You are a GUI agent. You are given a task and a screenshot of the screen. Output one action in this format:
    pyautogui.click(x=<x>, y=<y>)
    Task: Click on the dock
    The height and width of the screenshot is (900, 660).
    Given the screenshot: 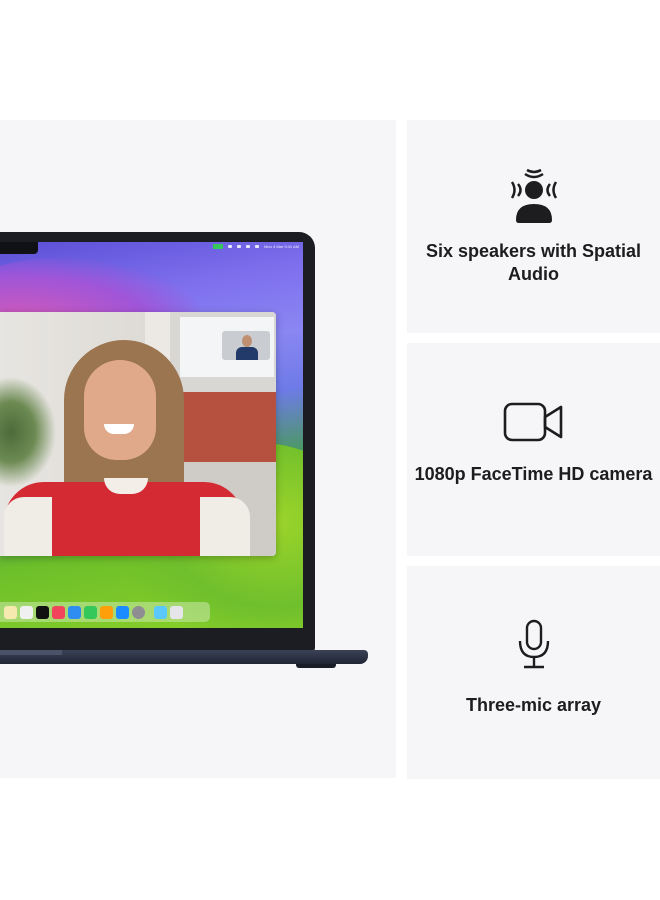 What is the action you would take?
    pyautogui.click(x=105, y=612)
    